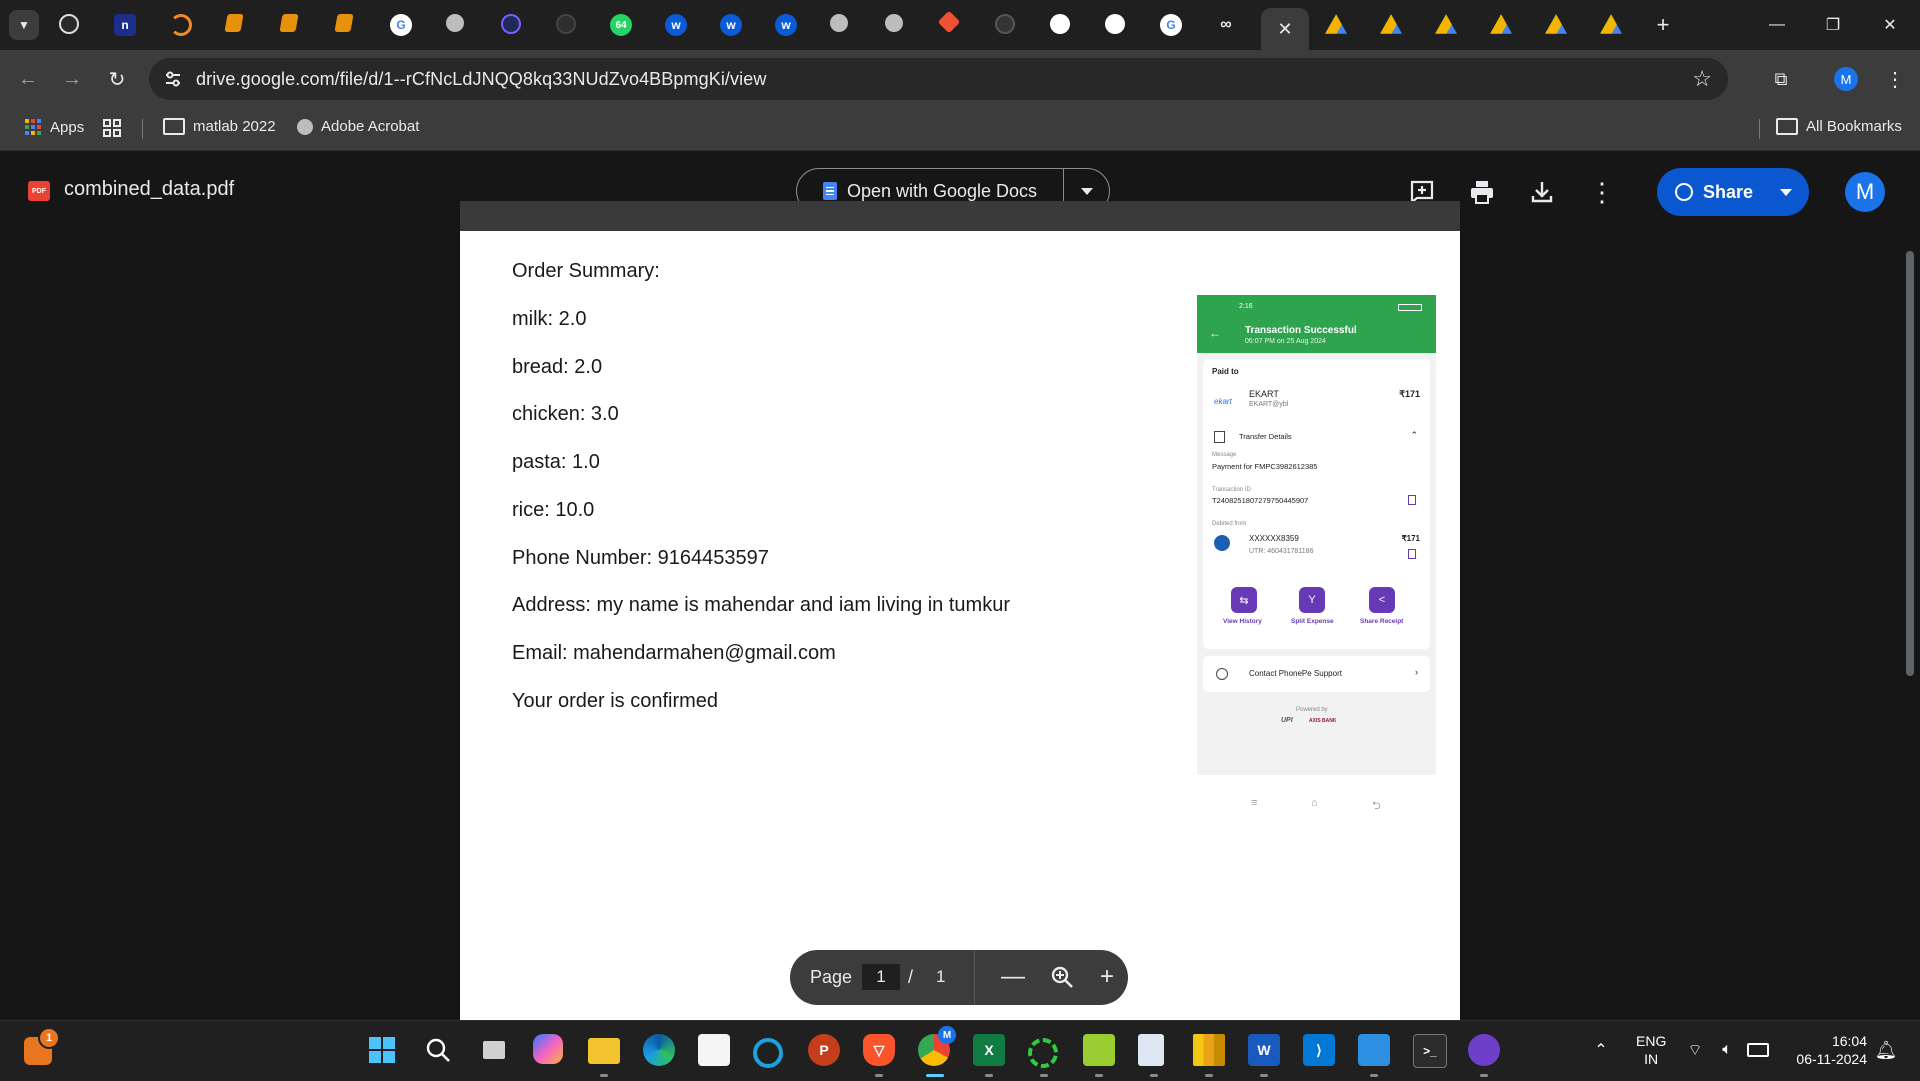 The height and width of the screenshot is (1081, 1920). I want to click on zoom-in-button: +, so click(1107, 977).